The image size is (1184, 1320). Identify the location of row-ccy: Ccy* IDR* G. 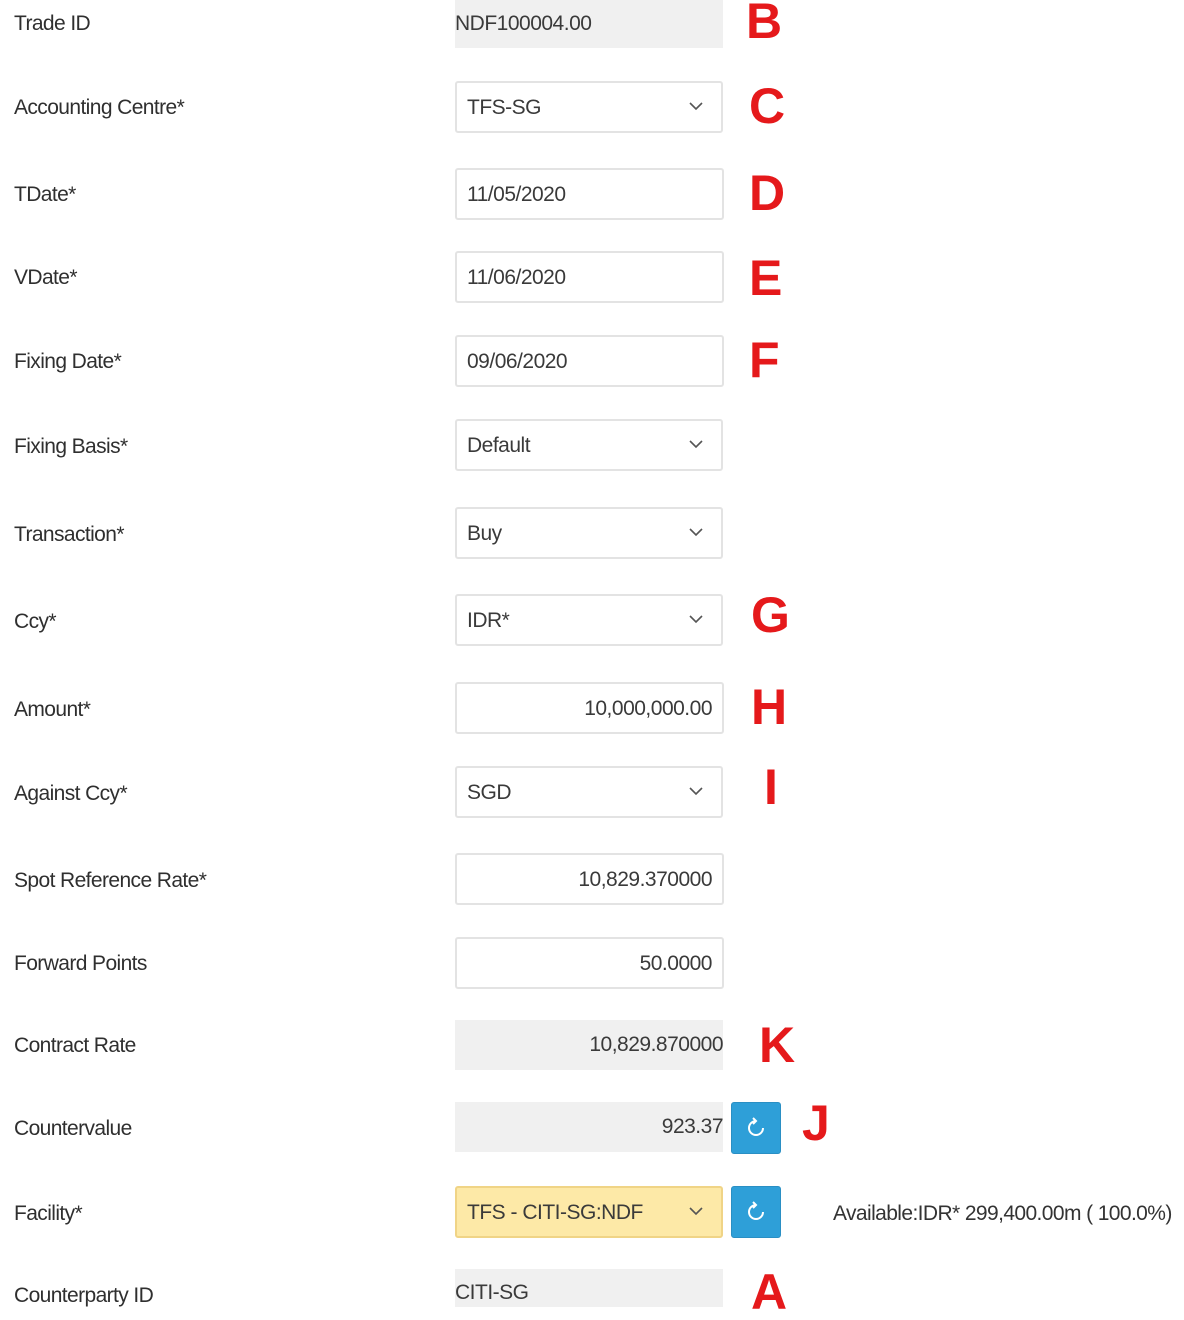
(592, 620).